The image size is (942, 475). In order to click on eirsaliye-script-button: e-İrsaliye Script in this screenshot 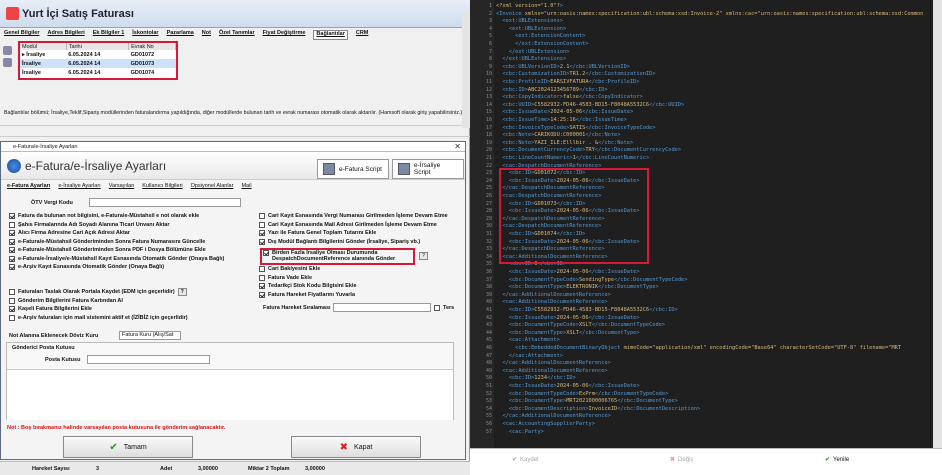, I will do `click(428, 169)`.